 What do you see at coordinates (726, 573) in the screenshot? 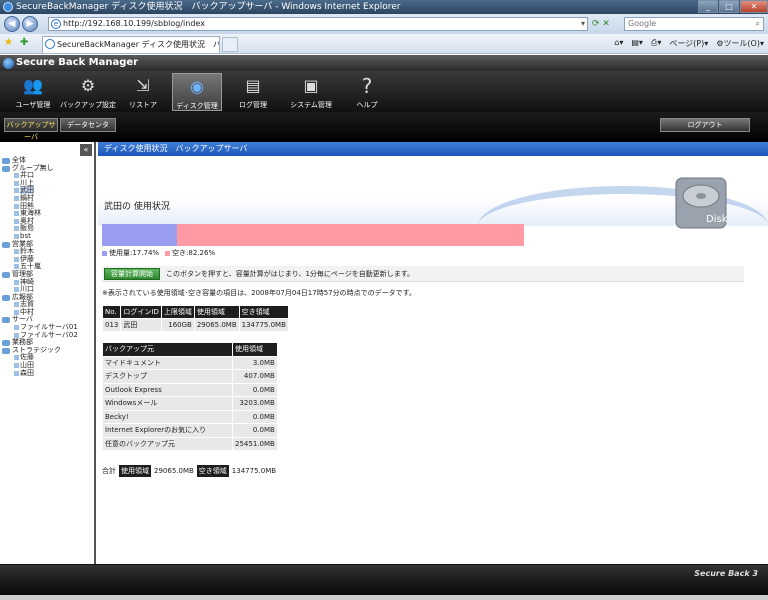
I see `footer-brand: Secure Back 3` at bounding box center [726, 573].